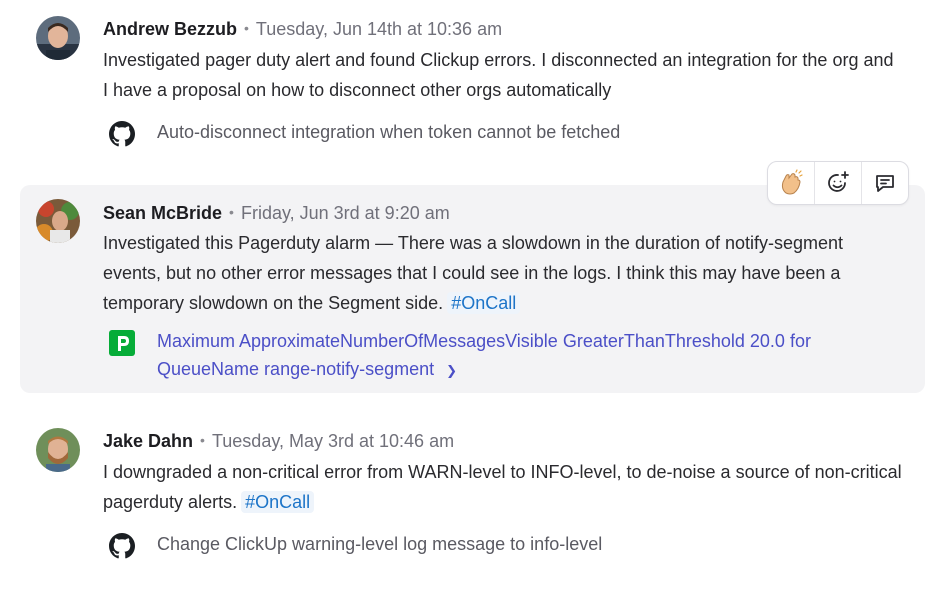 The height and width of the screenshot is (595, 950). I want to click on reaction-toolbar, so click(838, 183).